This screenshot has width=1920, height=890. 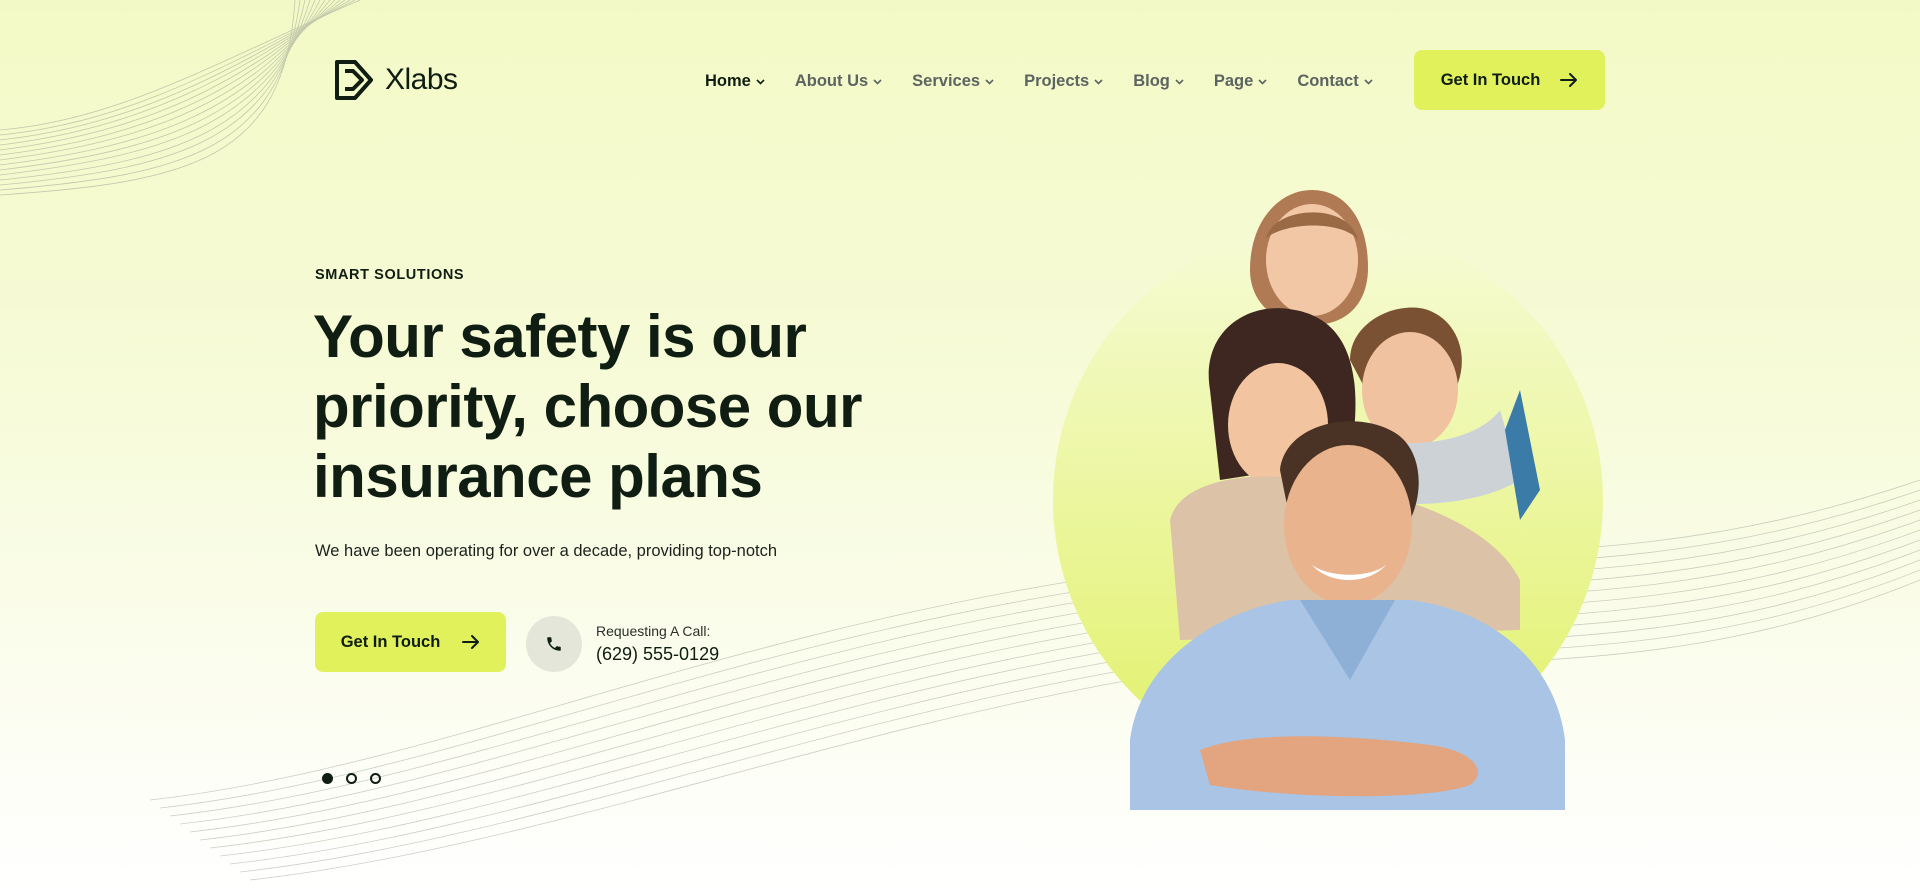 I want to click on phone-icon, so click(x=554, y=644).